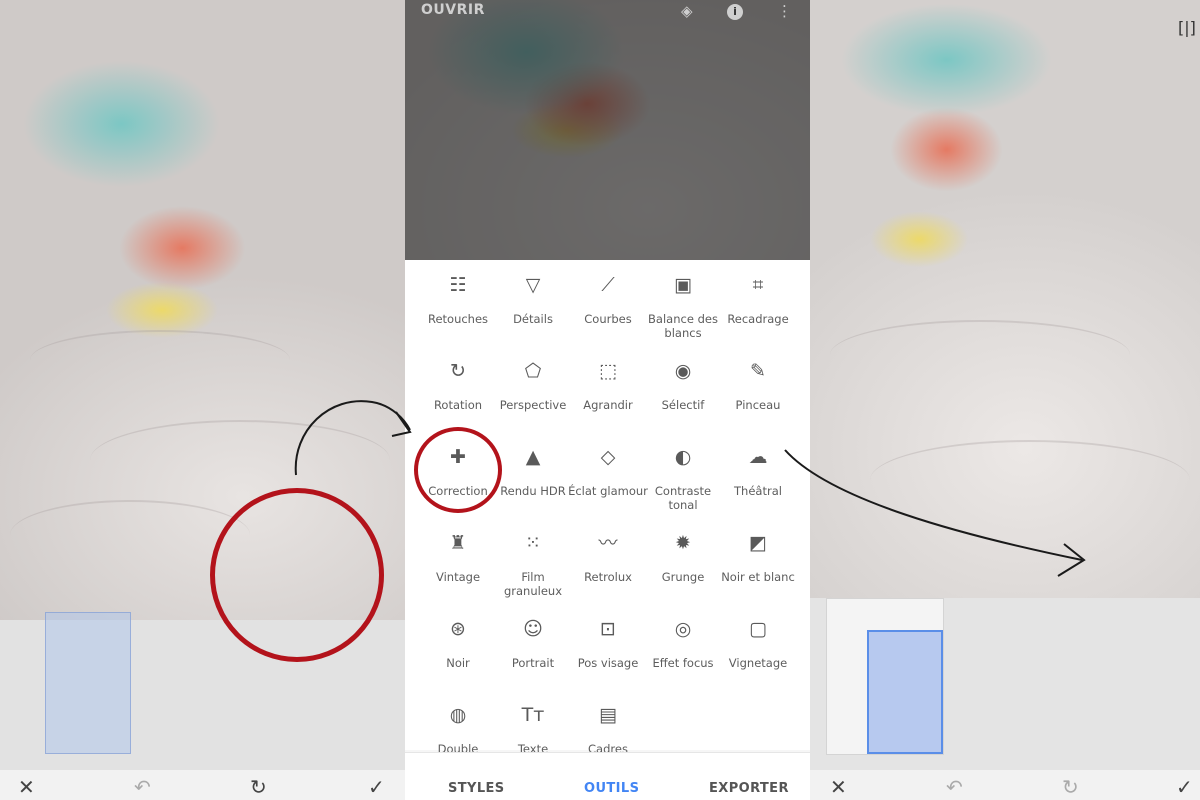 The width and height of the screenshot is (1200, 800). I want to click on tool-film-granuleux: ⁙ Film granuleux, so click(533, 564).